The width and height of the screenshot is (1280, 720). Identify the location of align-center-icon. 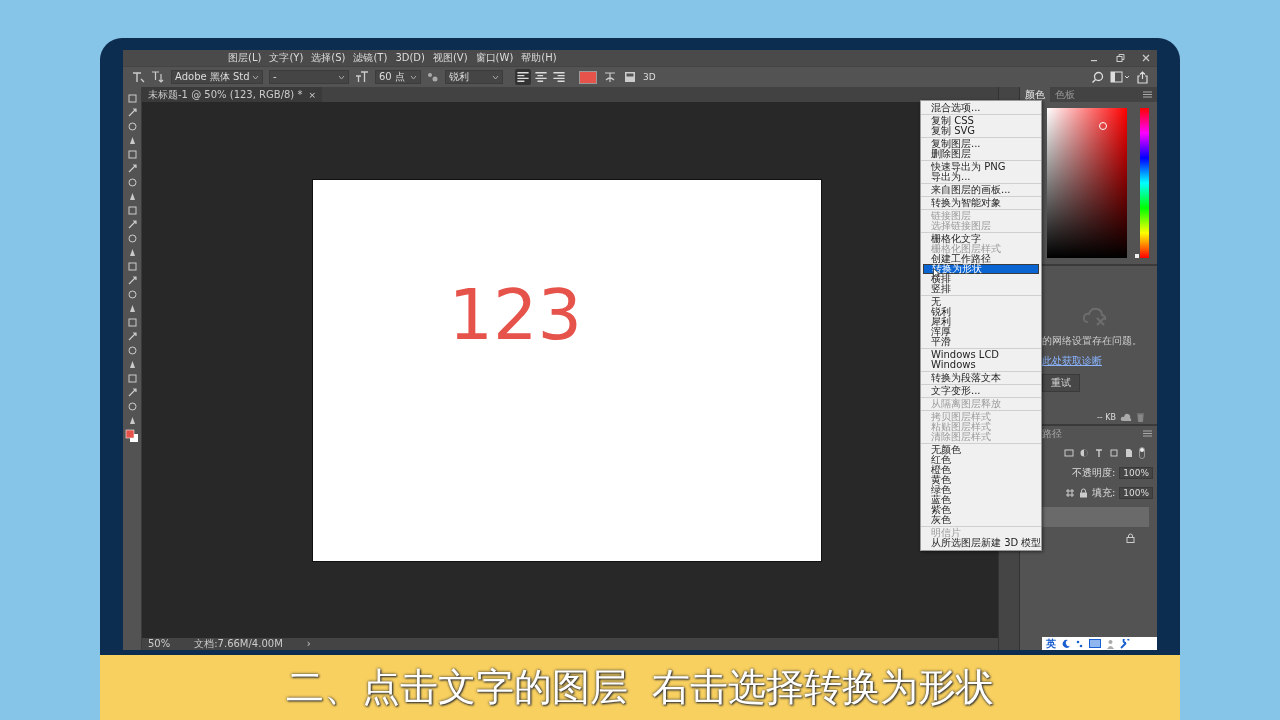
(541, 77).